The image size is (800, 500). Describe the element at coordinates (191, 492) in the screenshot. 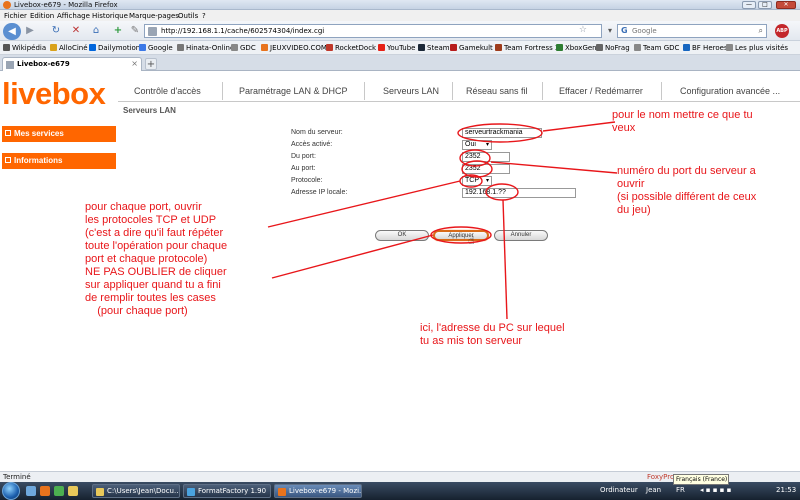

I see `formatfactory-icon` at that location.